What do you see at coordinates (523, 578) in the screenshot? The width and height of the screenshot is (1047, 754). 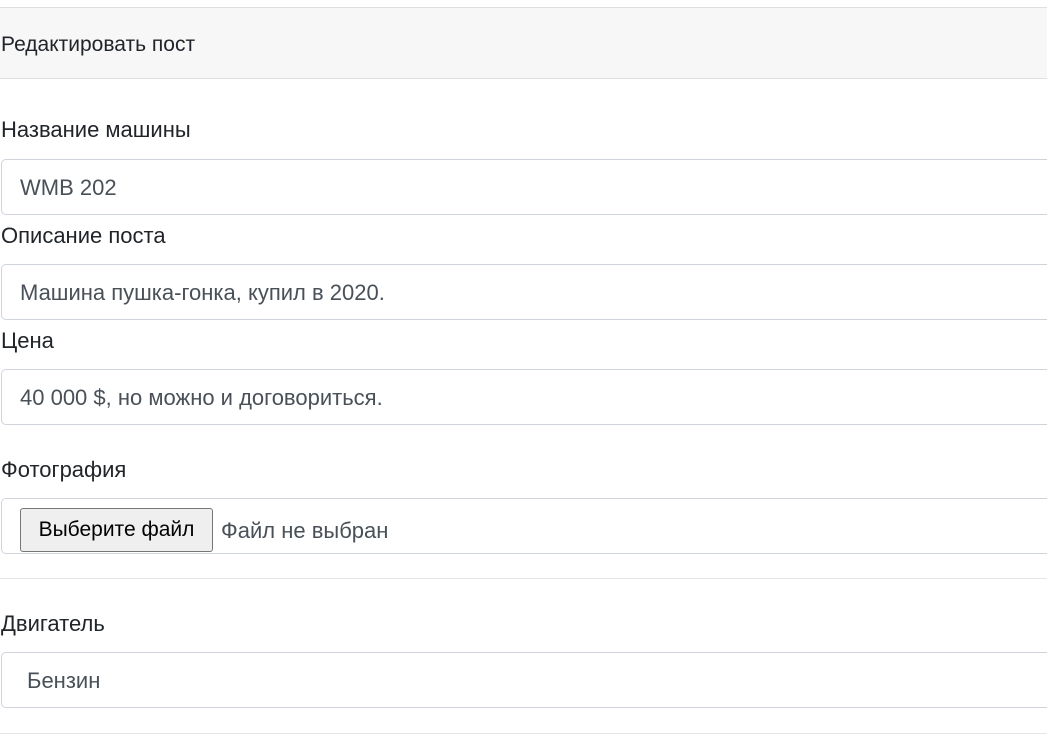 I see `section-divider` at bounding box center [523, 578].